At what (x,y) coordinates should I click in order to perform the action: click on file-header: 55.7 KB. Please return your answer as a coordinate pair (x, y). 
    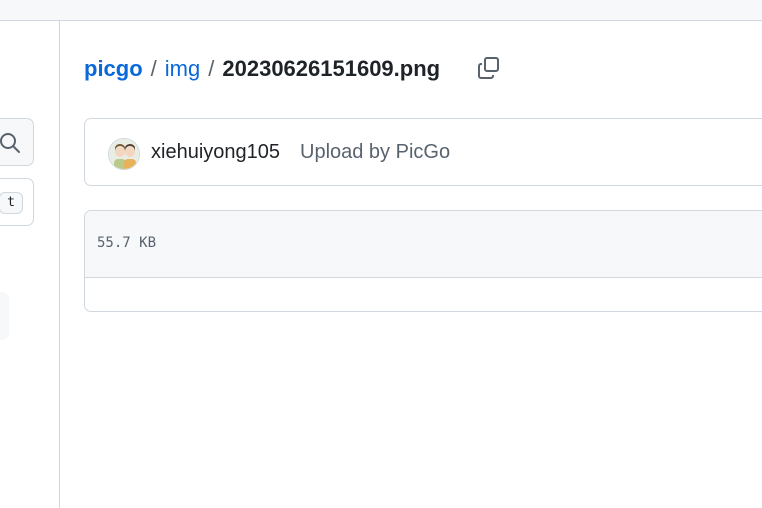
    Looking at the image, I should click on (423, 244).